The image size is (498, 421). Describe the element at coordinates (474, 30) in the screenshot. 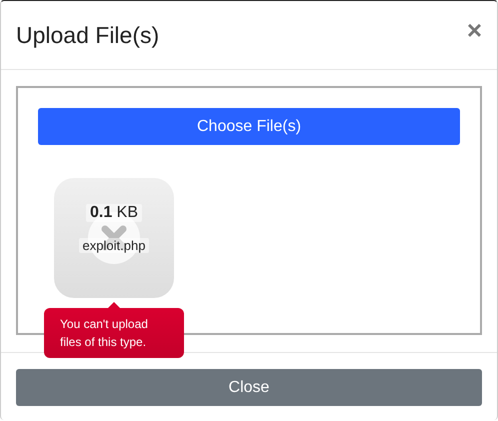

I see `close-button: ×` at that location.